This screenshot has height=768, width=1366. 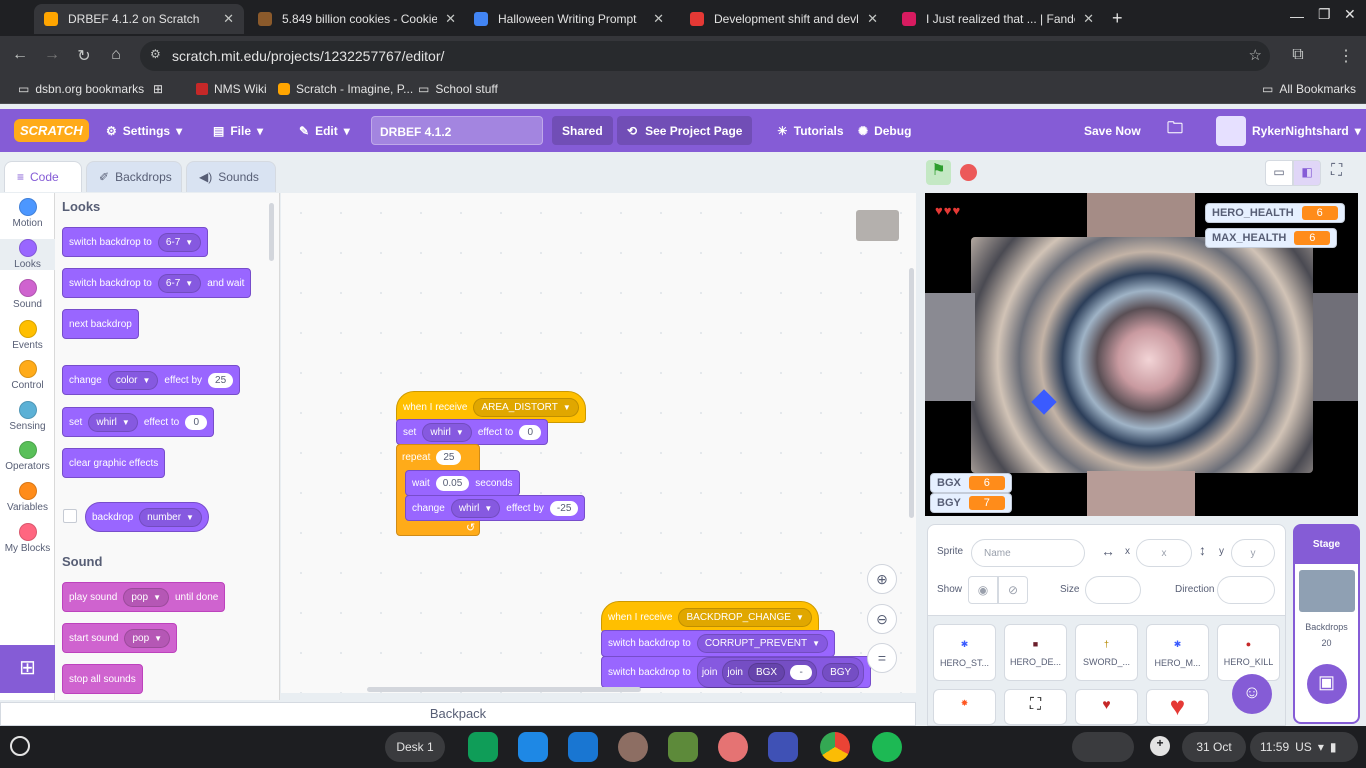 What do you see at coordinates (835, 747) in the screenshot?
I see `chrome-app-icon` at bounding box center [835, 747].